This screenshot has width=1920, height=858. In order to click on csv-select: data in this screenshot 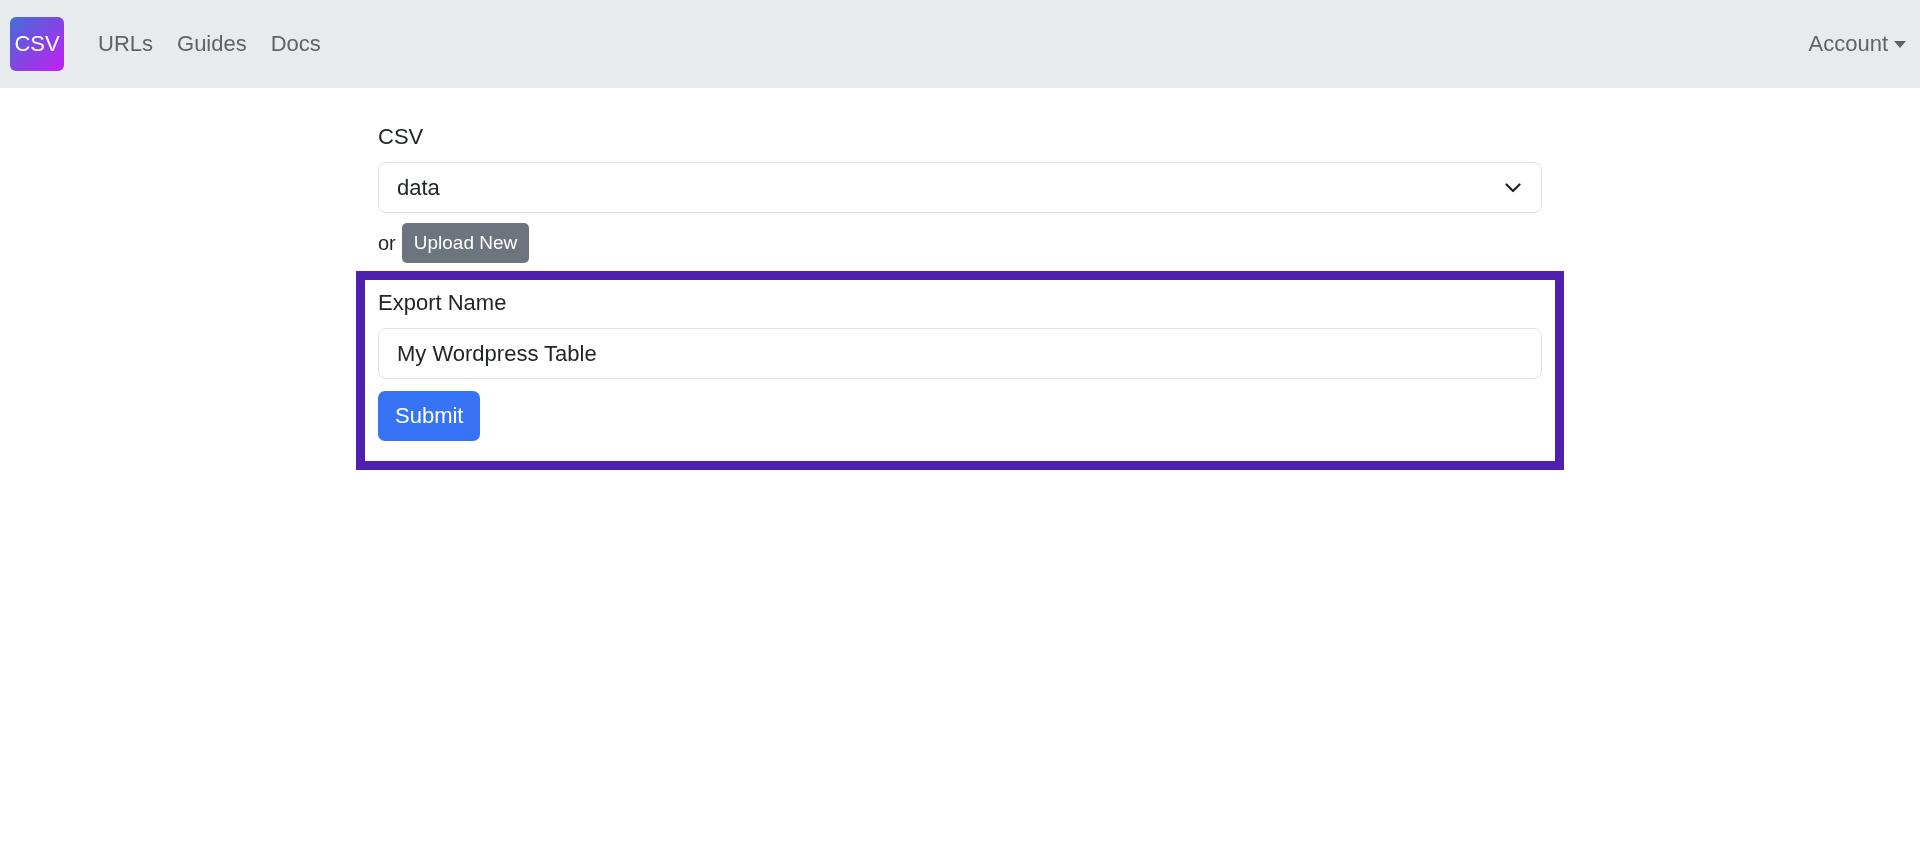, I will do `click(960, 187)`.